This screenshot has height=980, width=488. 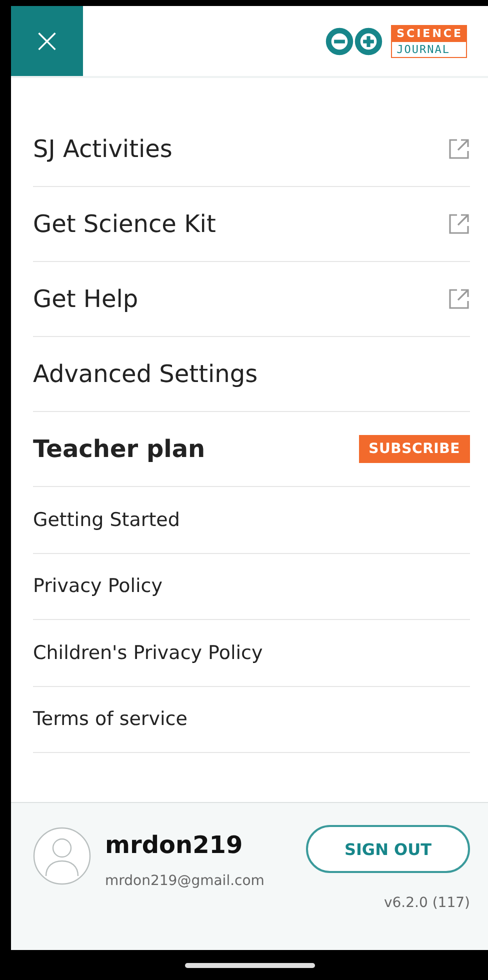 What do you see at coordinates (353, 41) in the screenshot?
I see `infinity-logo-icon` at bounding box center [353, 41].